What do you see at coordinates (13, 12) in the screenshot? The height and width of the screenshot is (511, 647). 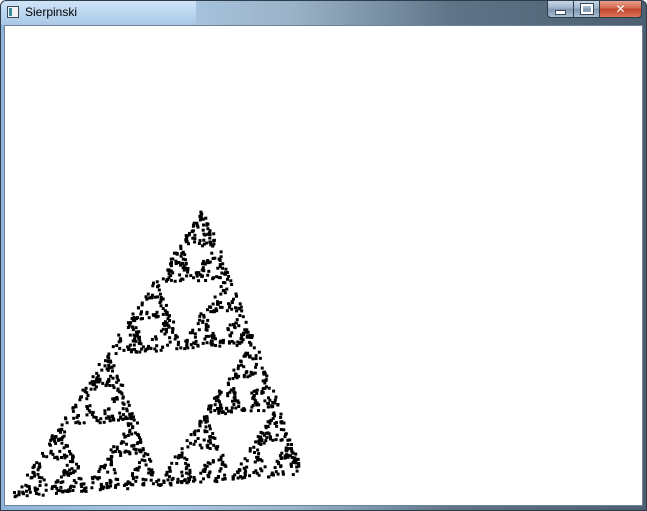 I see `app-window-icon` at bounding box center [13, 12].